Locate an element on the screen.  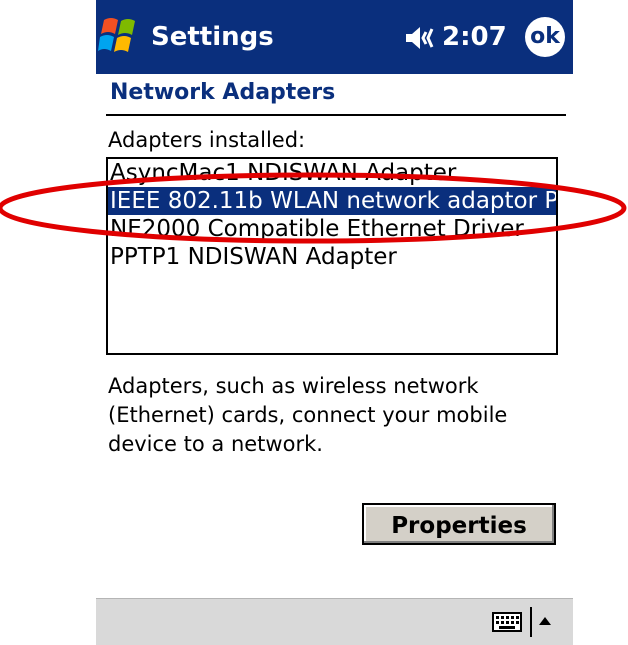
windows-flag-icon is located at coordinates (116, 35).